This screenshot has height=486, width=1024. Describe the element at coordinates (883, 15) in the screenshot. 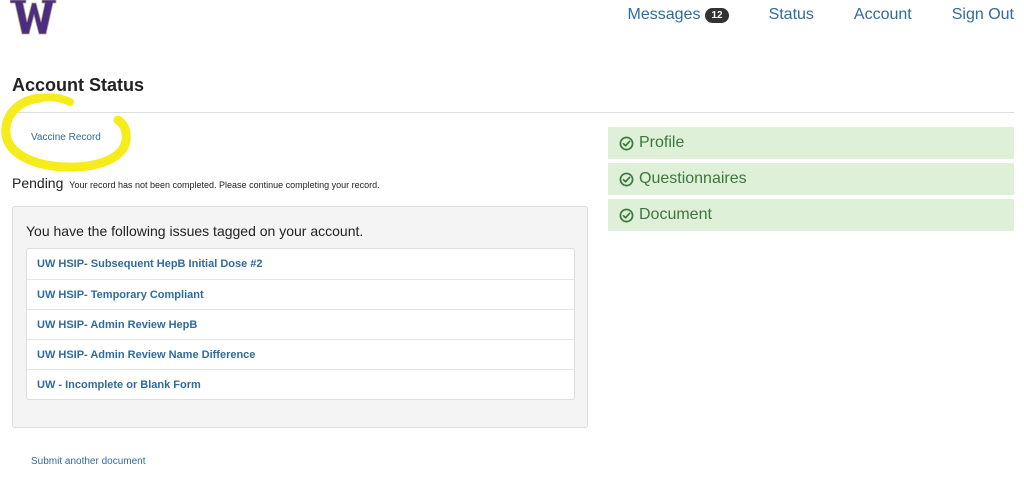

I see `nav-account-link: Account` at that location.